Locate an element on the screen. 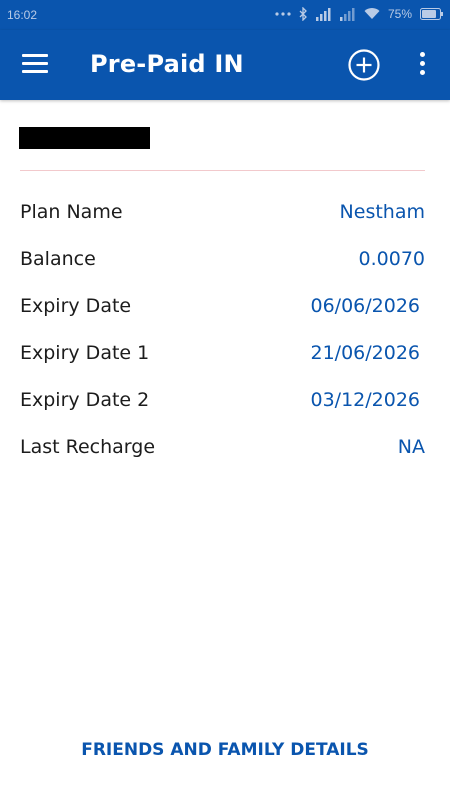 This screenshot has width=450, height=800. signal-2-icon is located at coordinates (347, 14).